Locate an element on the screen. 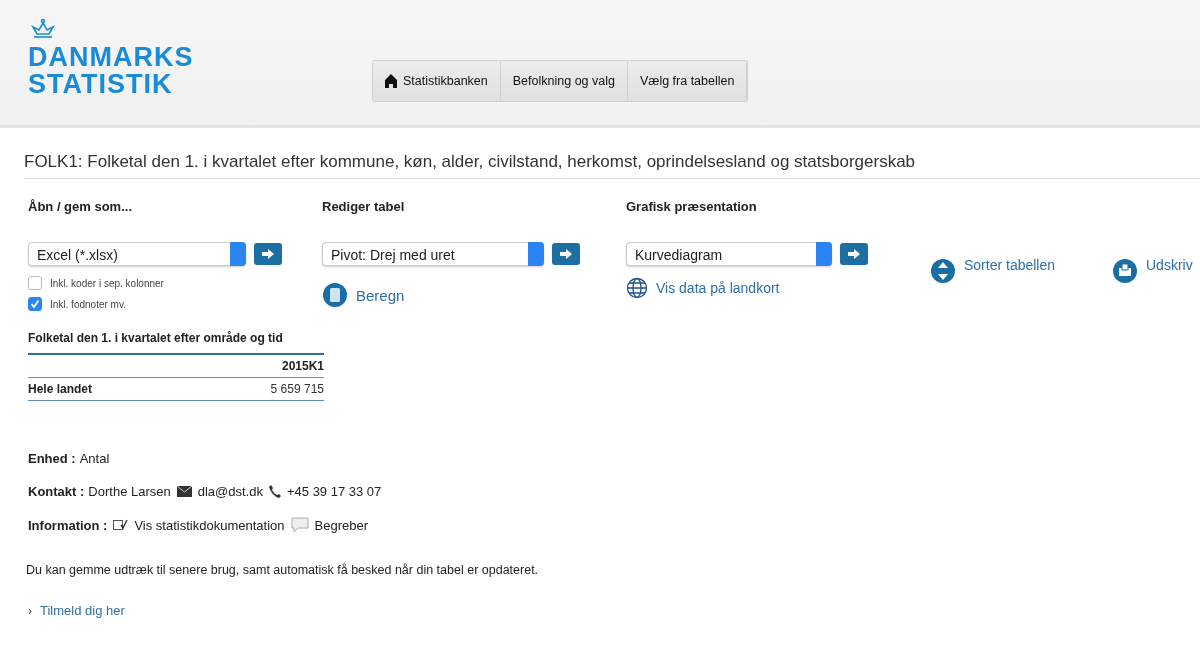 The width and height of the screenshot is (1200, 670). chart-type-select: Kurvediagram is located at coordinates (729, 254).